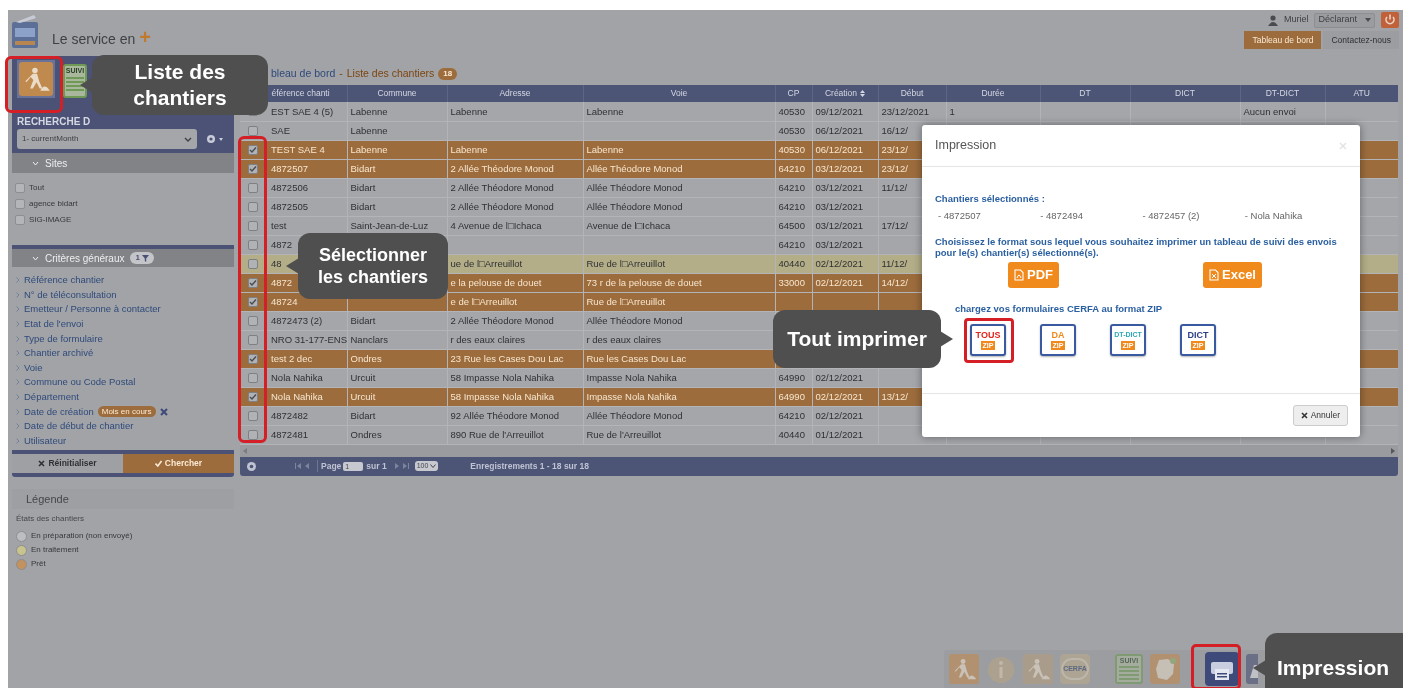 Image resolution: width=1403 pixels, height=688 pixels. I want to click on criteria-link: Voie, so click(33, 367).